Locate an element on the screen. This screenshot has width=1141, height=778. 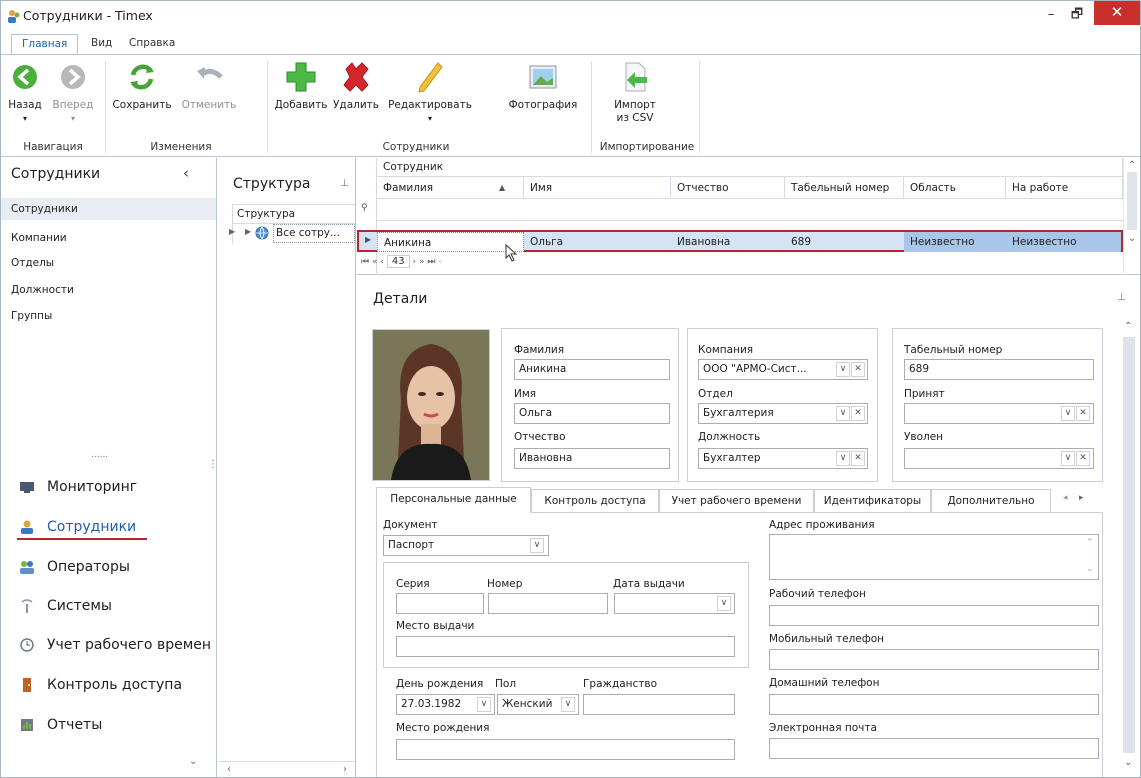
gender-dropdown-icon: ∨ is located at coordinates (568, 704).